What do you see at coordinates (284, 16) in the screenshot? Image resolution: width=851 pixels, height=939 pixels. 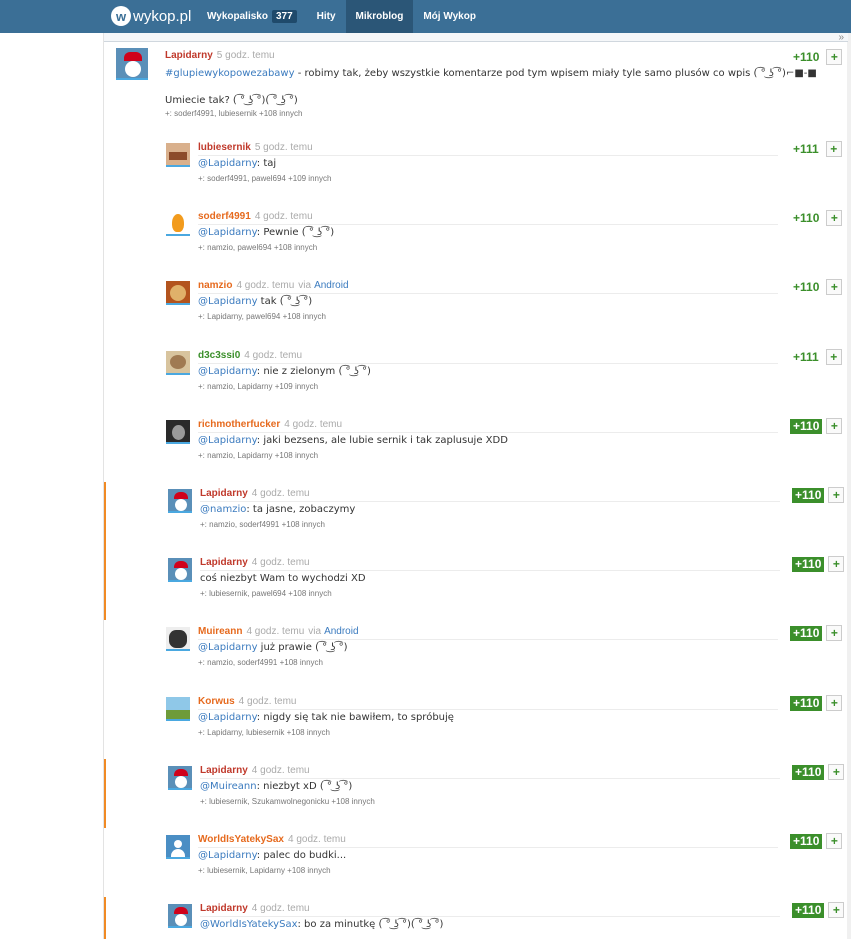 I see `wykopalisko-count-badge: 377` at bounding box center [284, 16].